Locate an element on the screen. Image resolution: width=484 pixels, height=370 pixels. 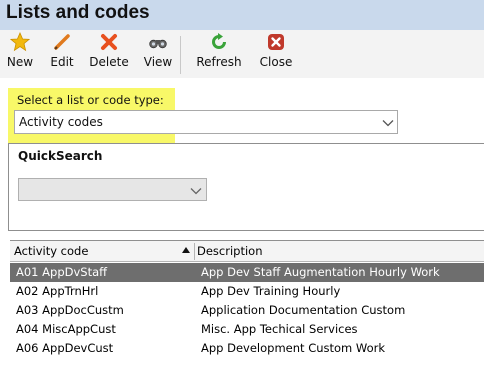
view-button: View is located at coordinates (158, 54).